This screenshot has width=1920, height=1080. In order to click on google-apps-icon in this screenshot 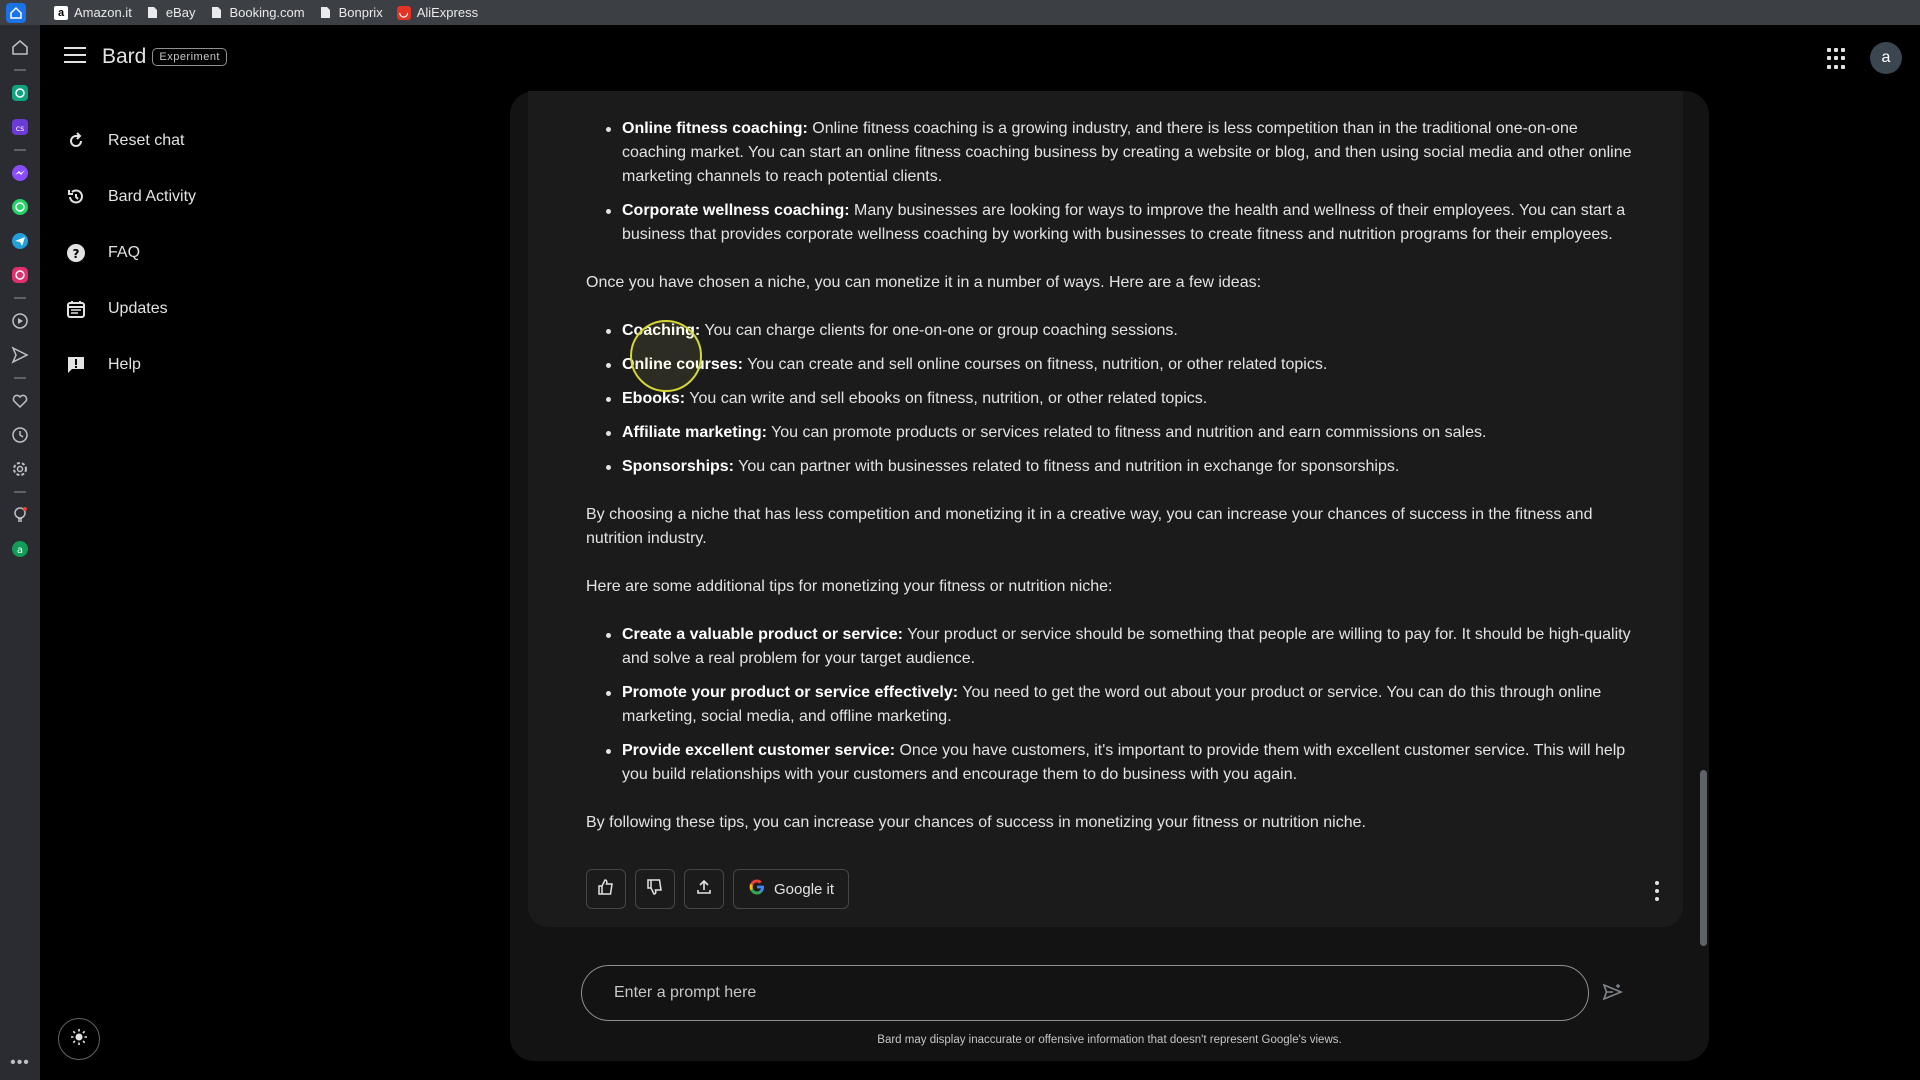, I will do `click(1838, 59)`.